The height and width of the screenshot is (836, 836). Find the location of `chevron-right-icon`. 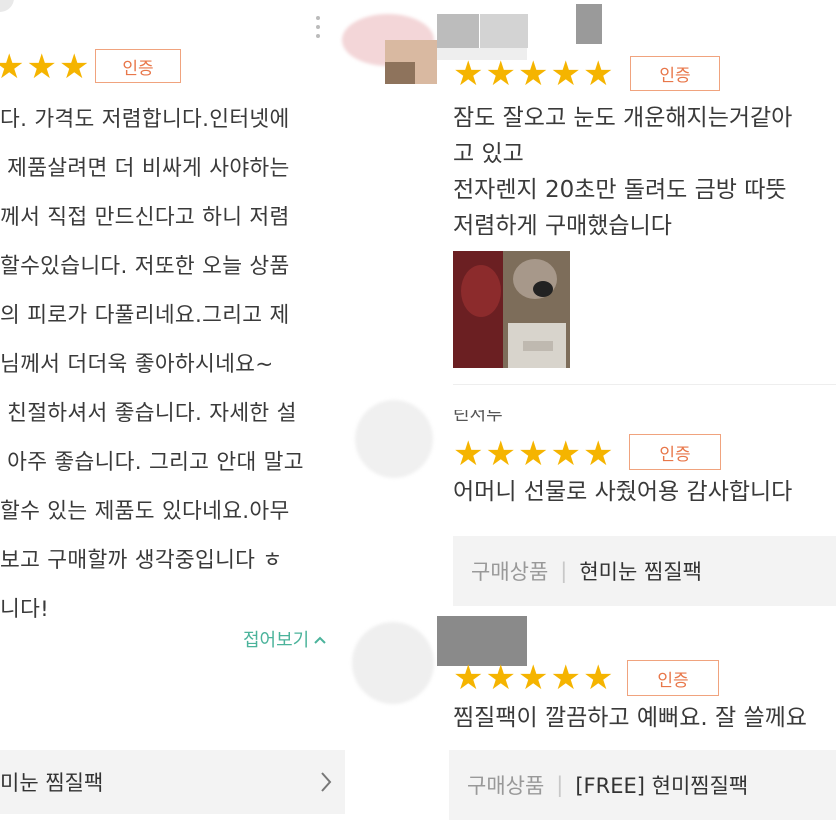

chevron-right-icon is located at coordinates (326, 784).